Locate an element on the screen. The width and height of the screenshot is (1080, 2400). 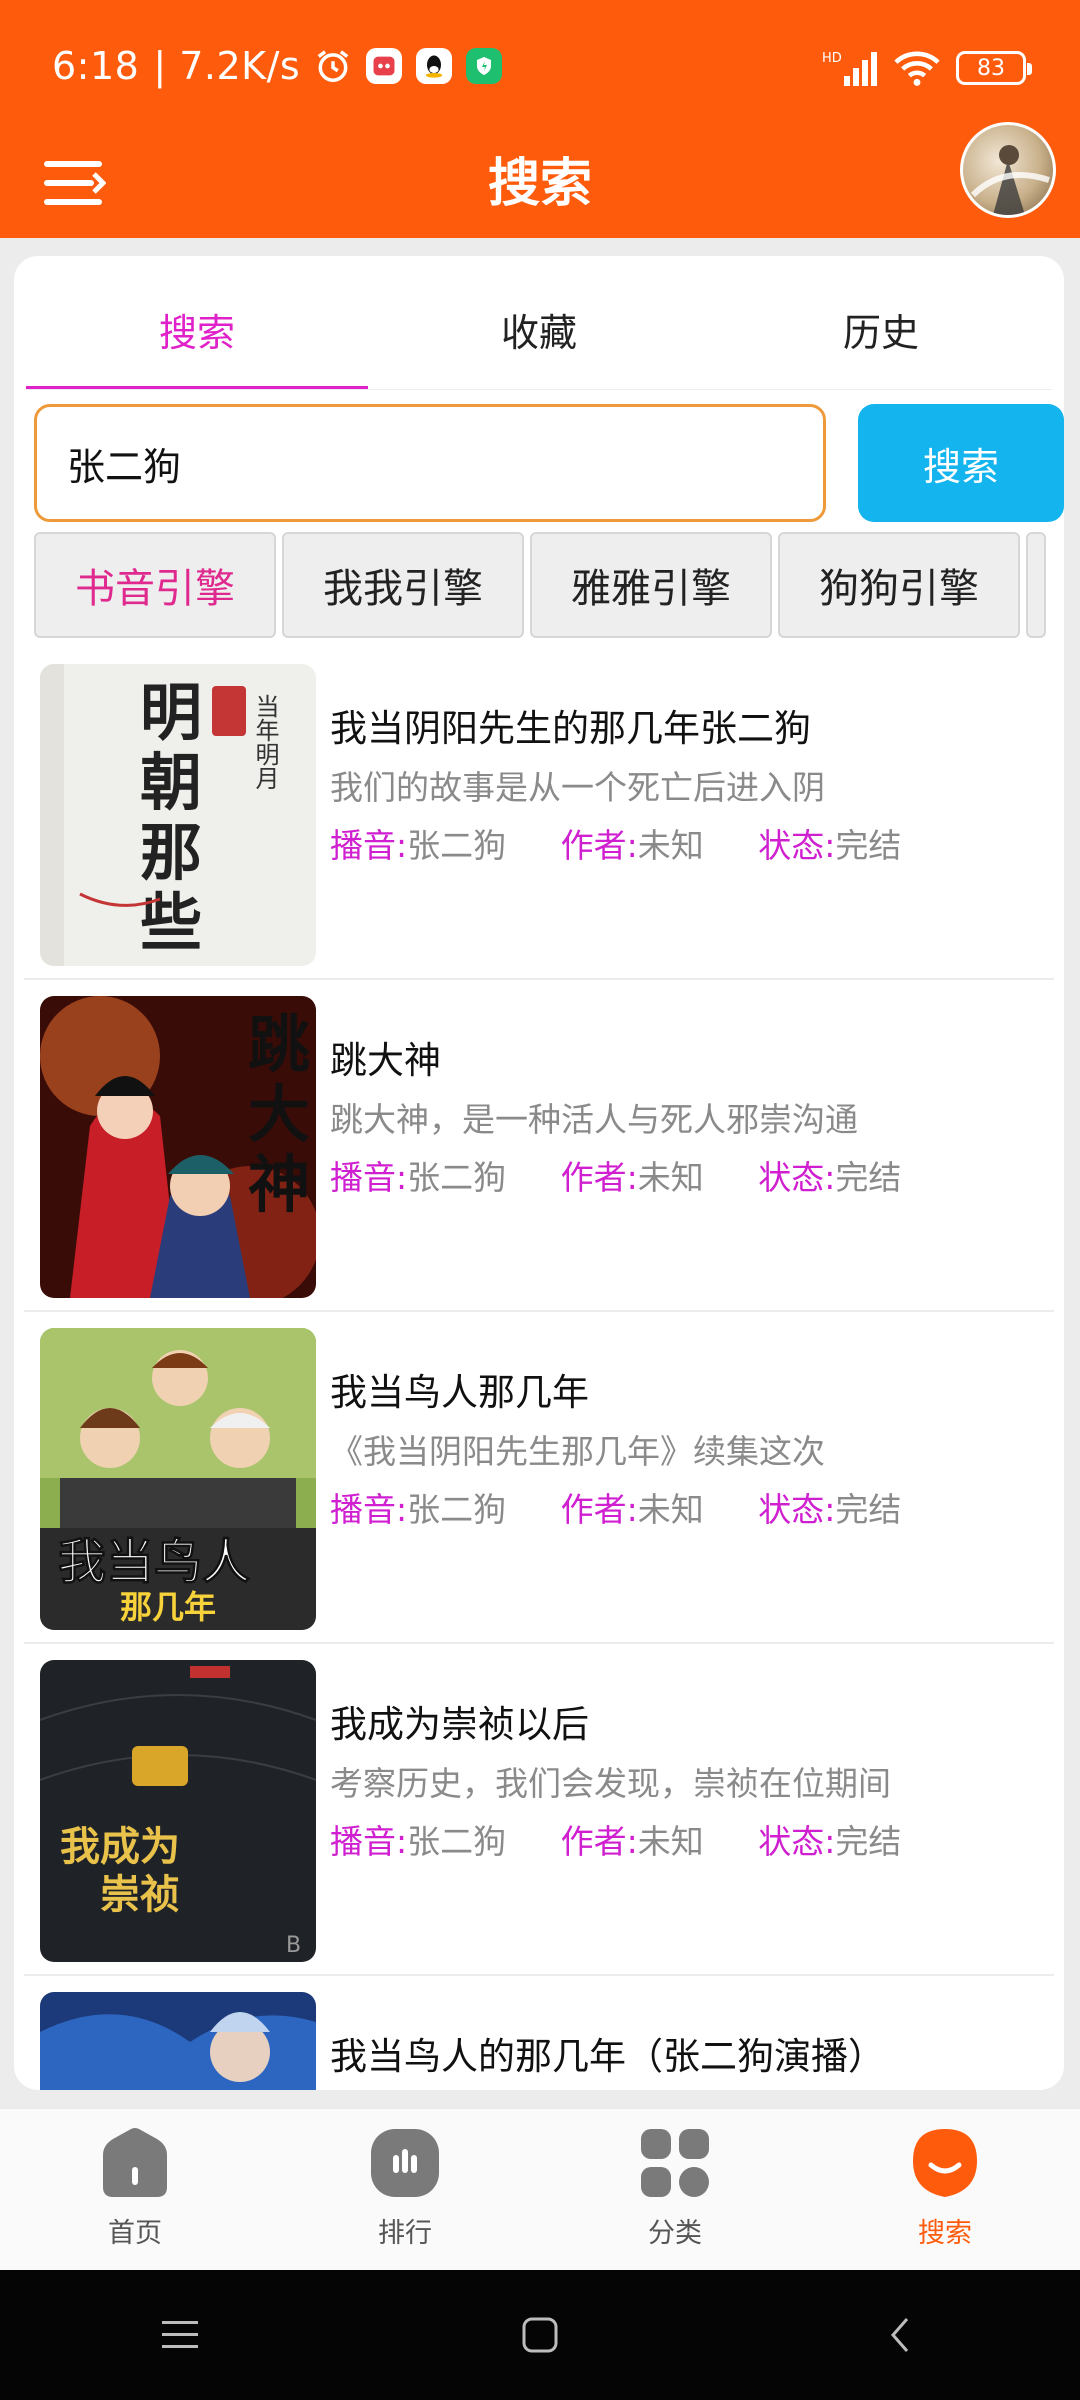
cover-author: 当年明月 is located at coordinates (265, 742).